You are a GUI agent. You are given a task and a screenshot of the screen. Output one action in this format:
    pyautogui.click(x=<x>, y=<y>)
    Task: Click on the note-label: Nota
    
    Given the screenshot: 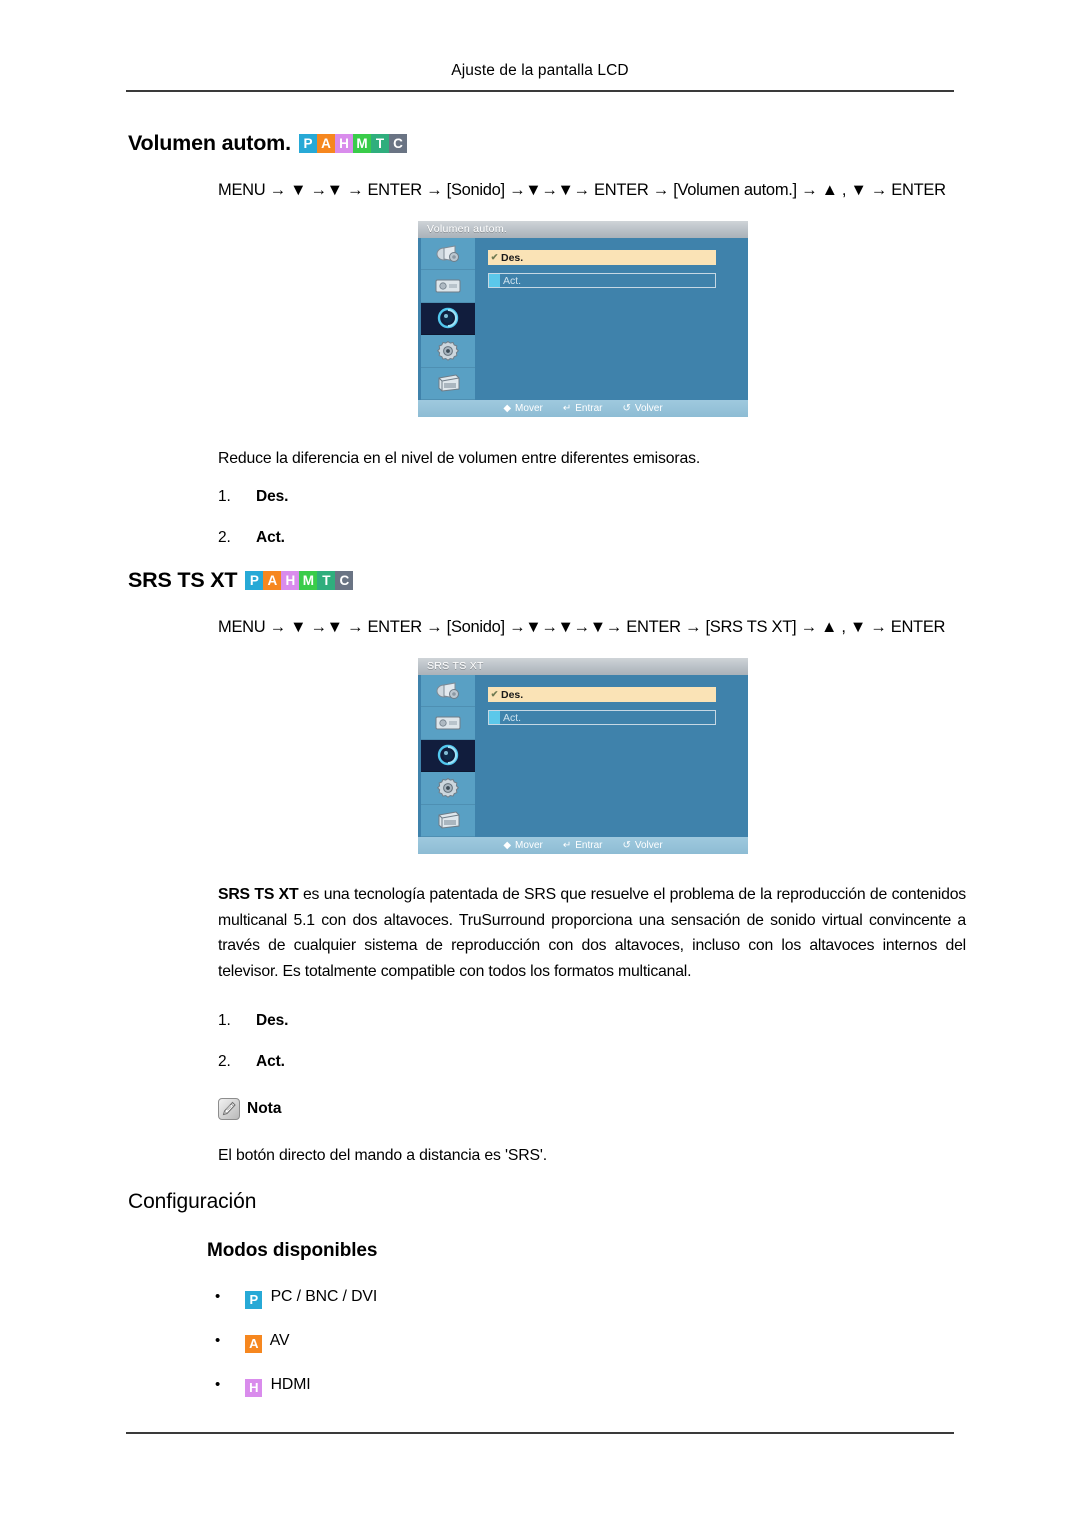 What is the action you would take?
    pyautogui.click(x=264, y=1108)
    